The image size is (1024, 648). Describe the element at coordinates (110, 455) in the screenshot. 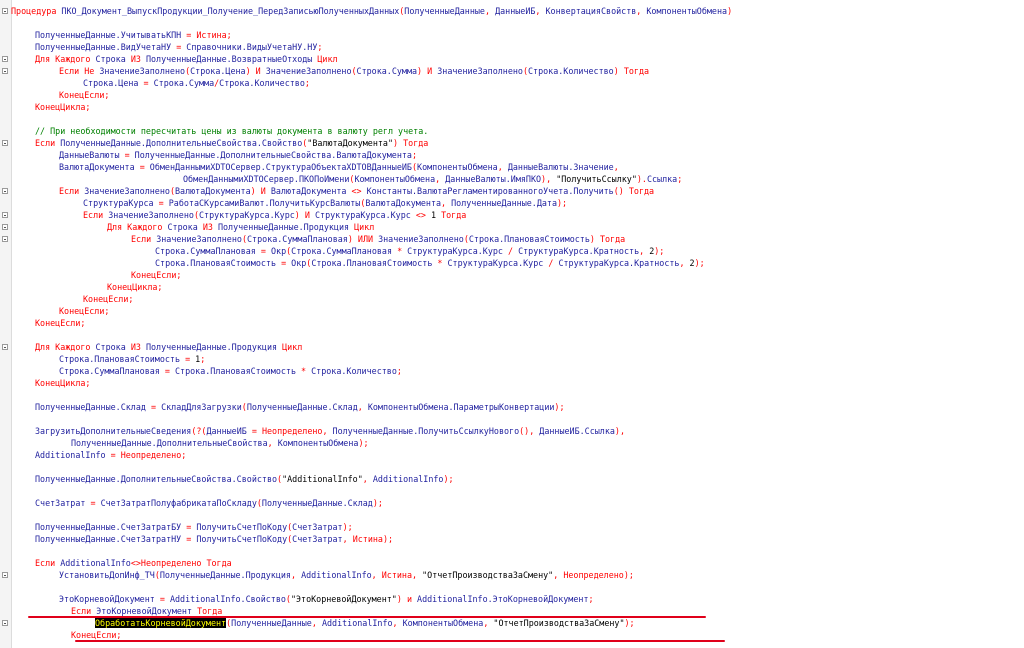

I see `code-line: AdditionalInfo = Неопределено;` at that location.